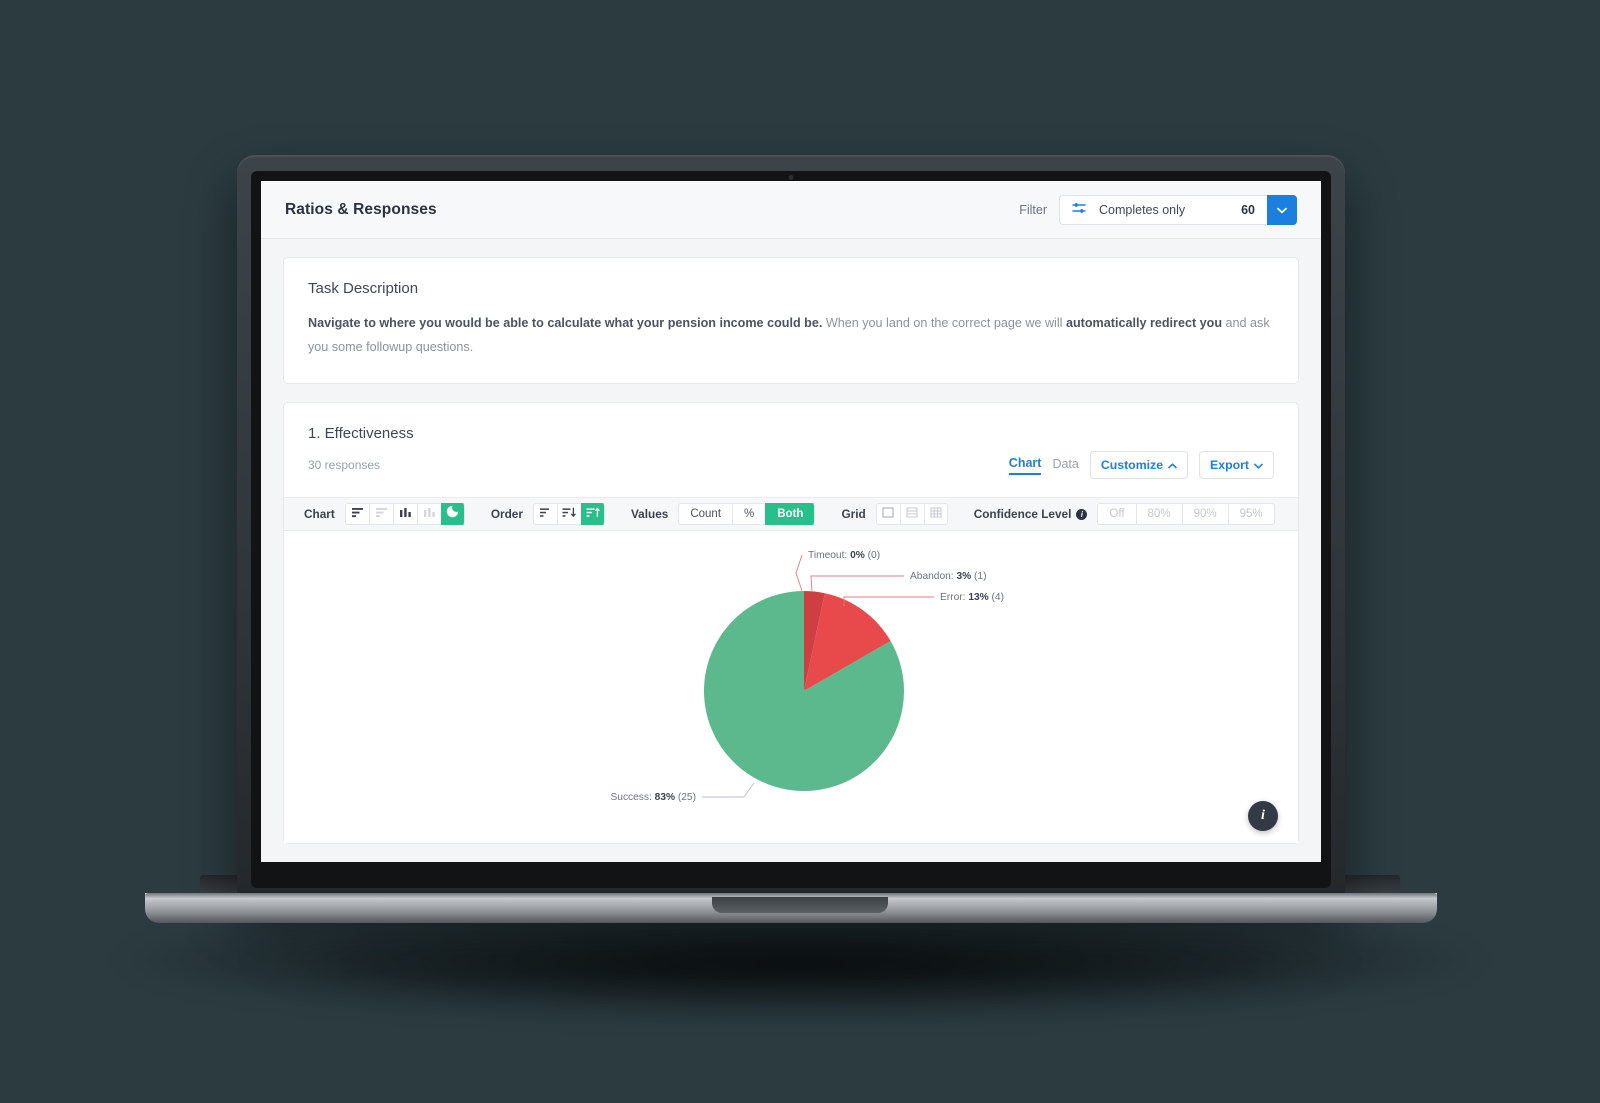 The height and width of the screenshot is (1103, 1600). I want to click on sort-descending-icon, so click(569, 514).